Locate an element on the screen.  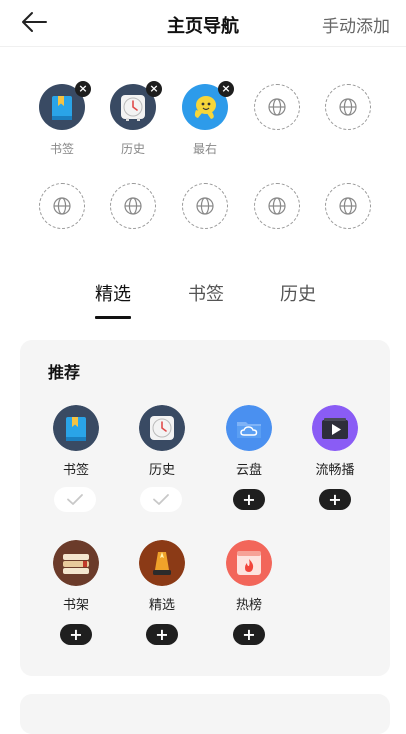
item-label: 云盘 is located at coordinates (248, 470).